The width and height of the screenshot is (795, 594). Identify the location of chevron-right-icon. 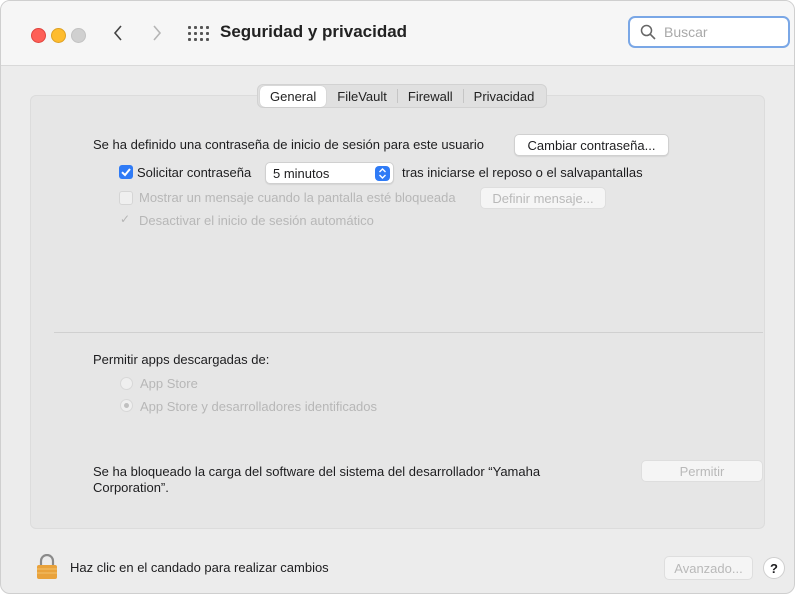
(157, 33).